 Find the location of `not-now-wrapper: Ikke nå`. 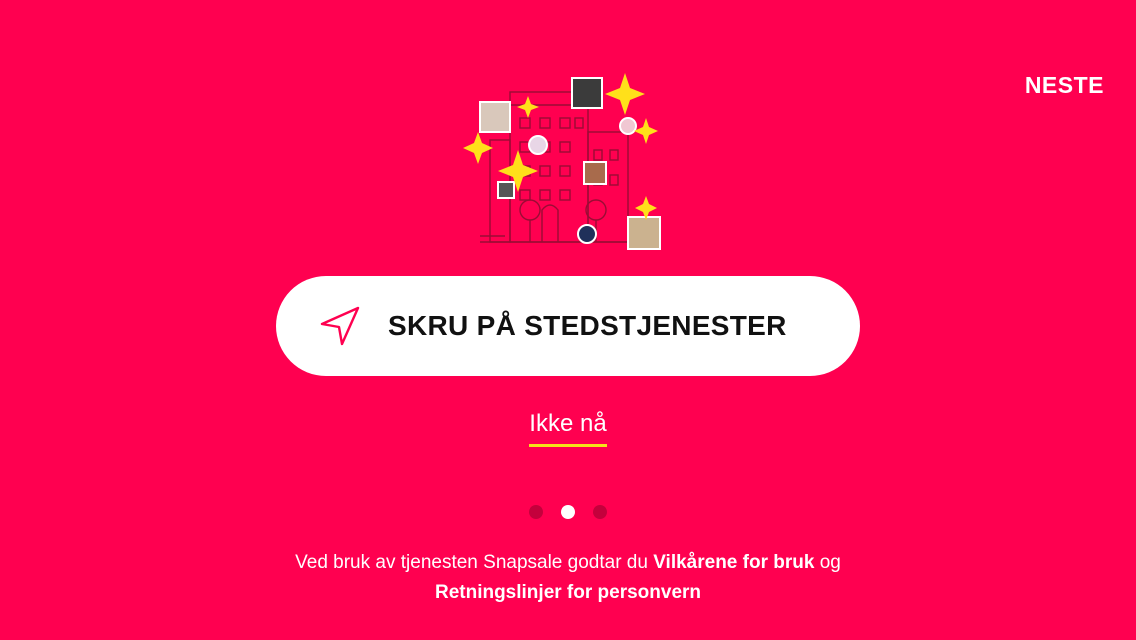

not-now-wrapper: Ikke nå is located at coordinates (568, 428).